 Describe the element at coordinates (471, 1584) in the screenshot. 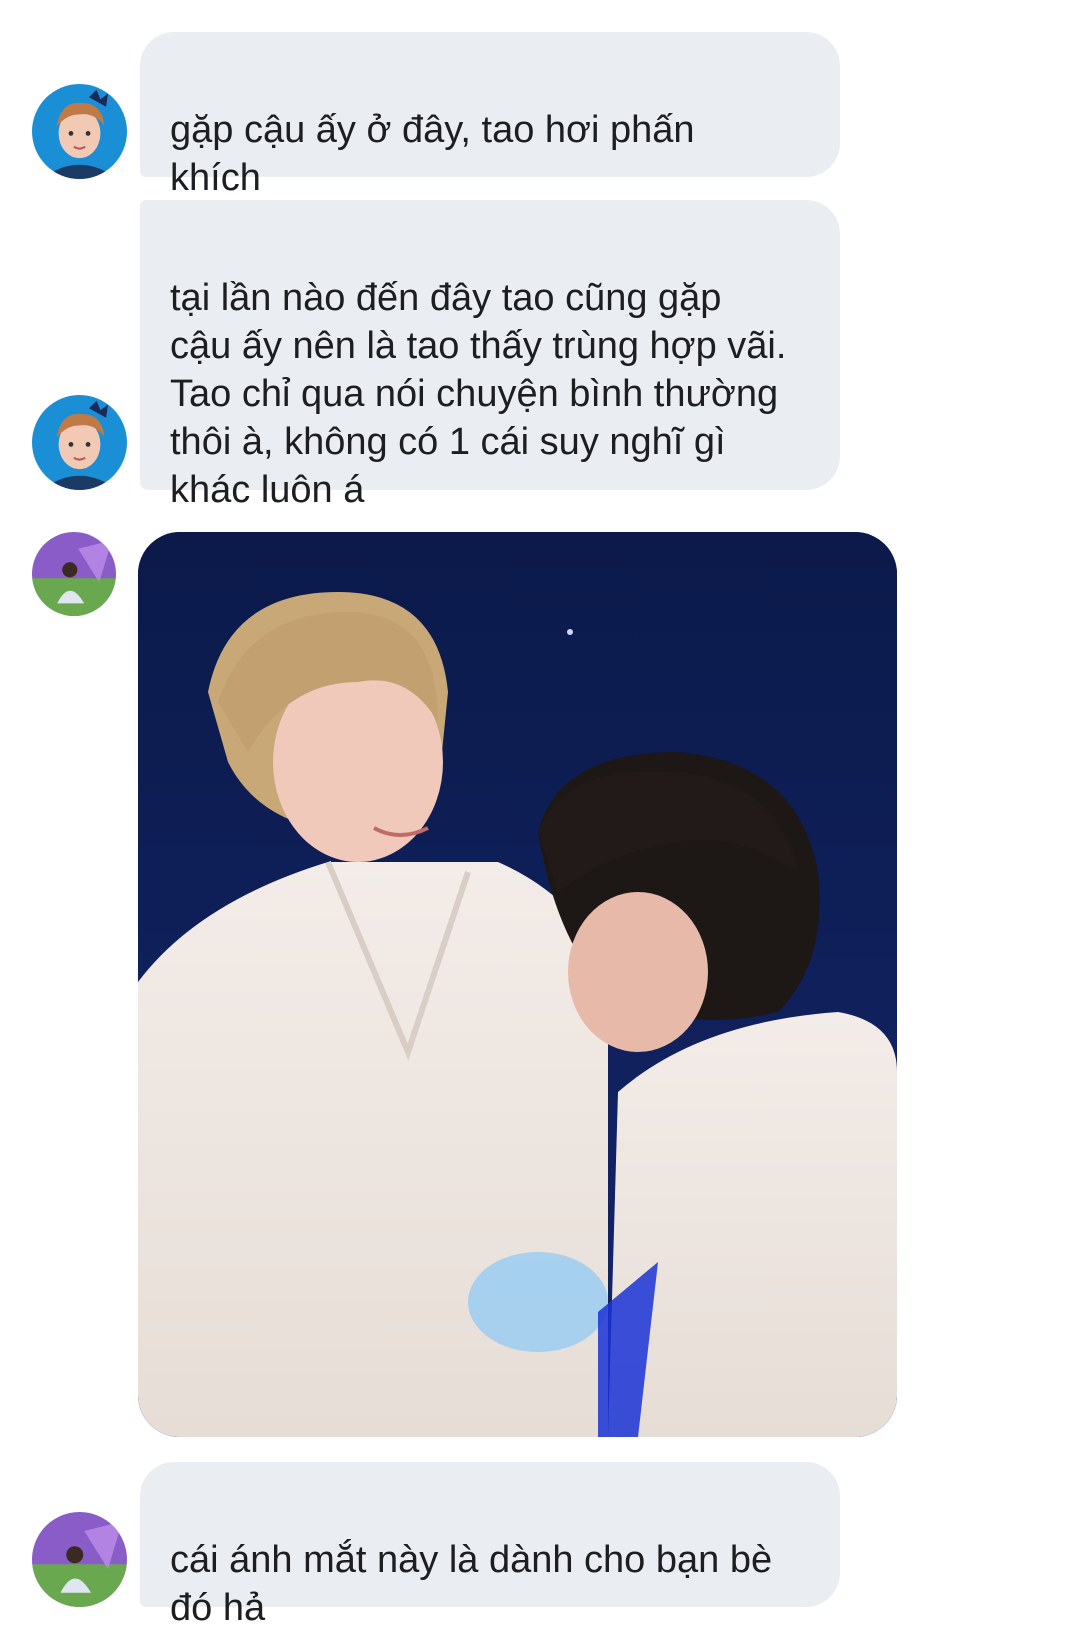

I see `message-text: cái ánh mắt này là dành cho bạn bè đó hả` at that location.